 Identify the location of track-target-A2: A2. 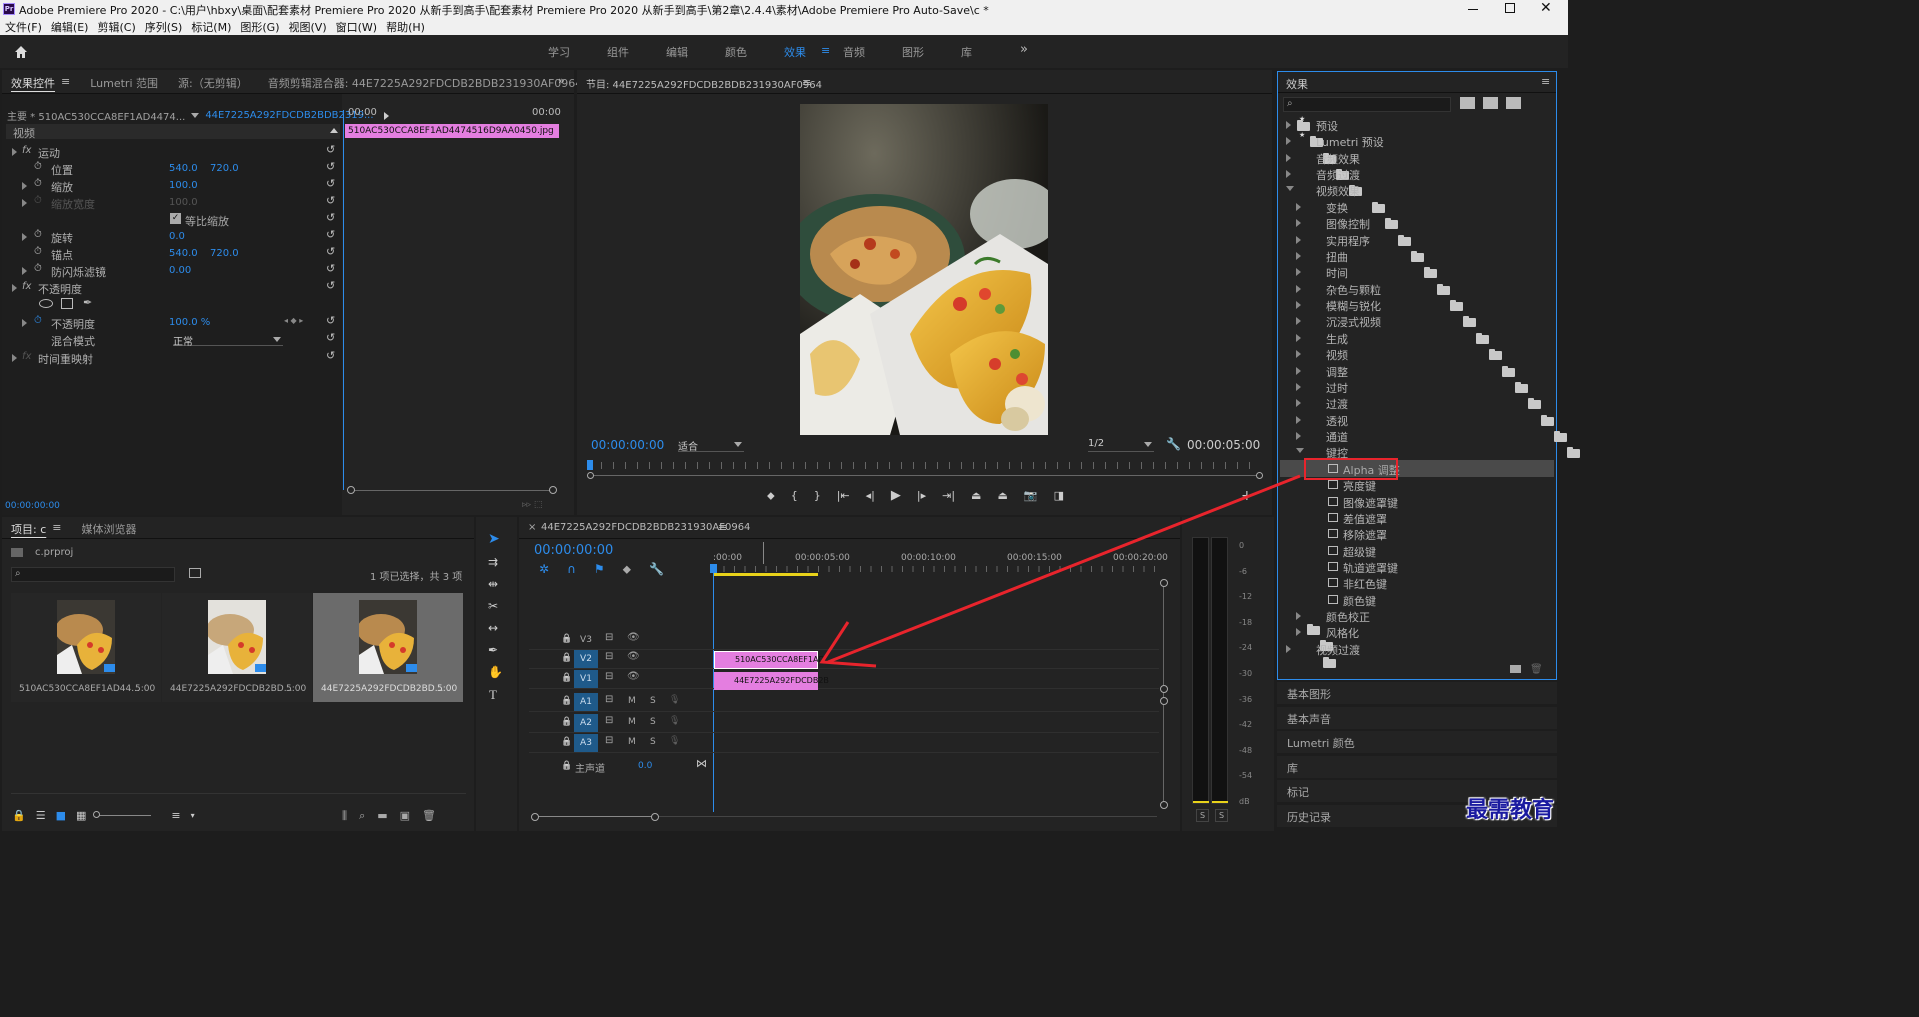
(586, 723).